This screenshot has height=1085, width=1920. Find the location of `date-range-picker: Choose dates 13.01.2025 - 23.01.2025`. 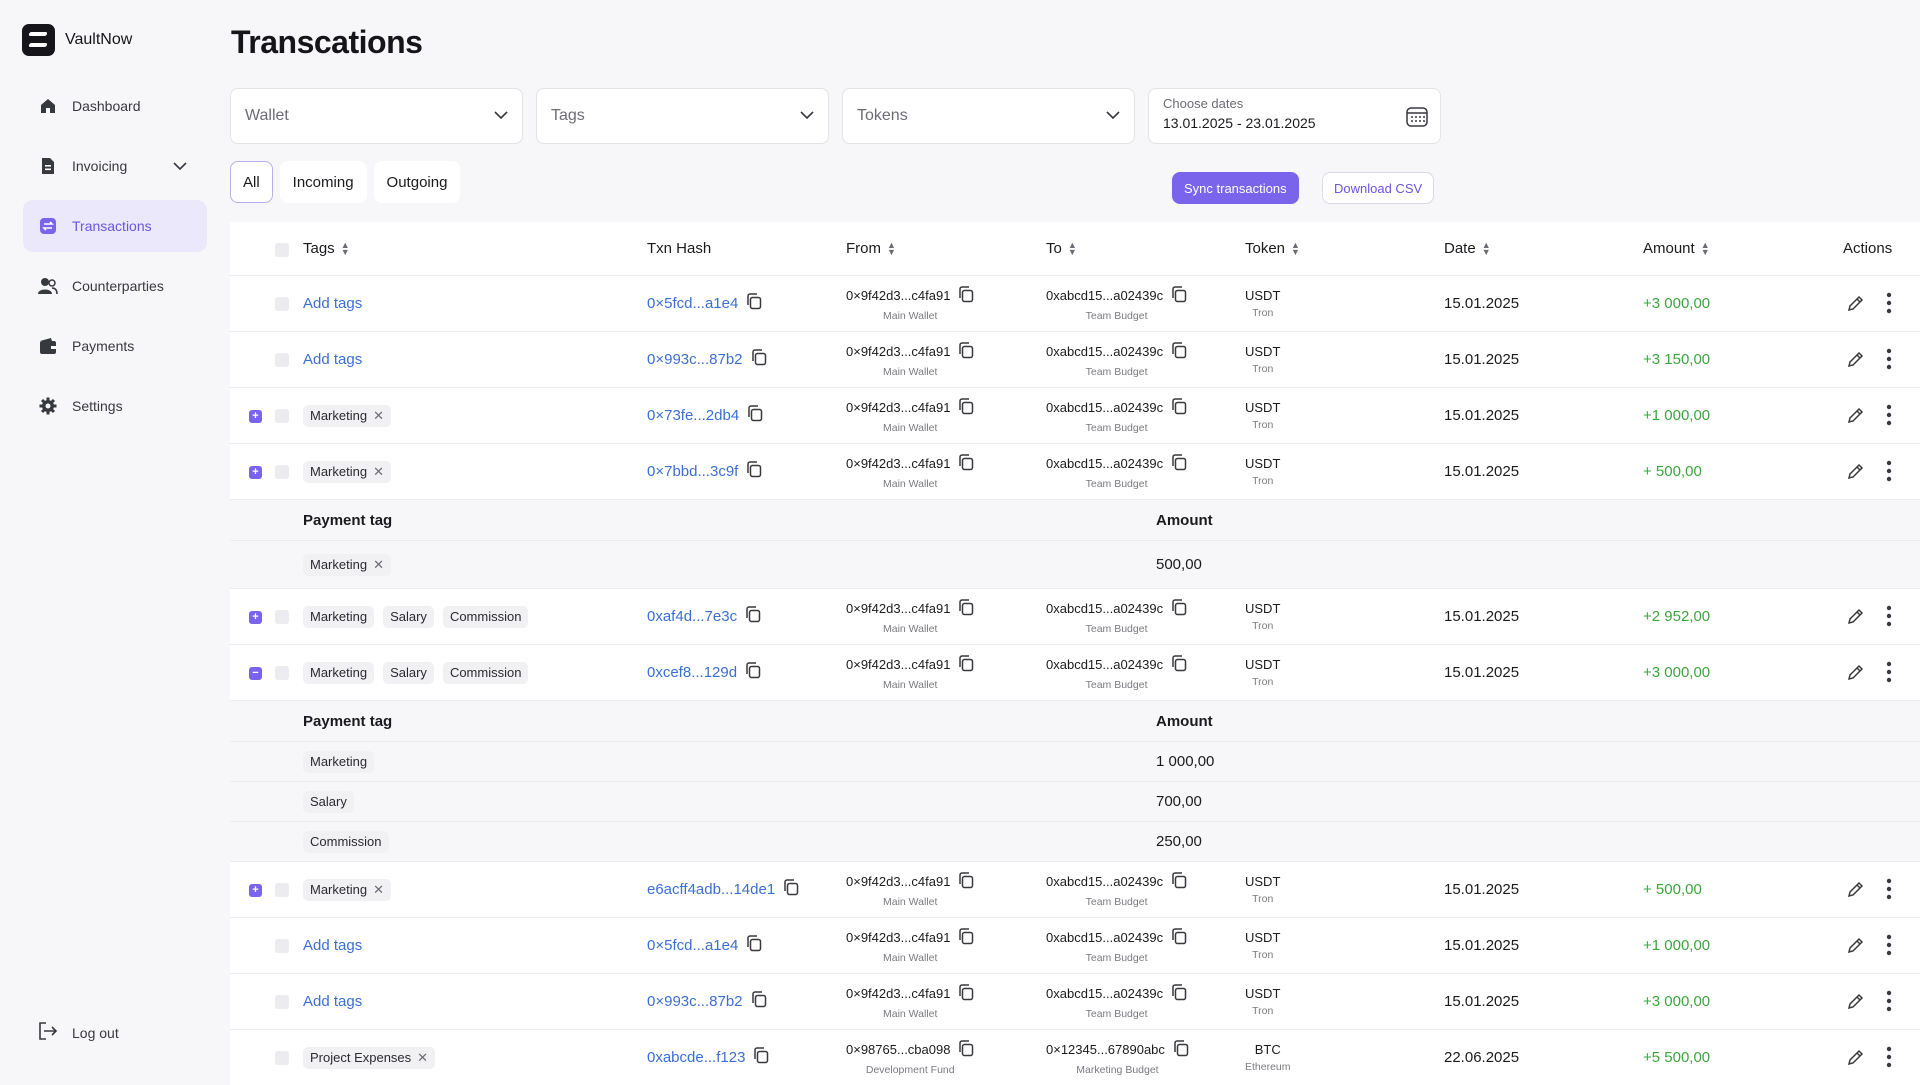

date-range-picker: Choose dates 13.01.2025 - 23.01.2025 is located at coordinates (1294, 116).